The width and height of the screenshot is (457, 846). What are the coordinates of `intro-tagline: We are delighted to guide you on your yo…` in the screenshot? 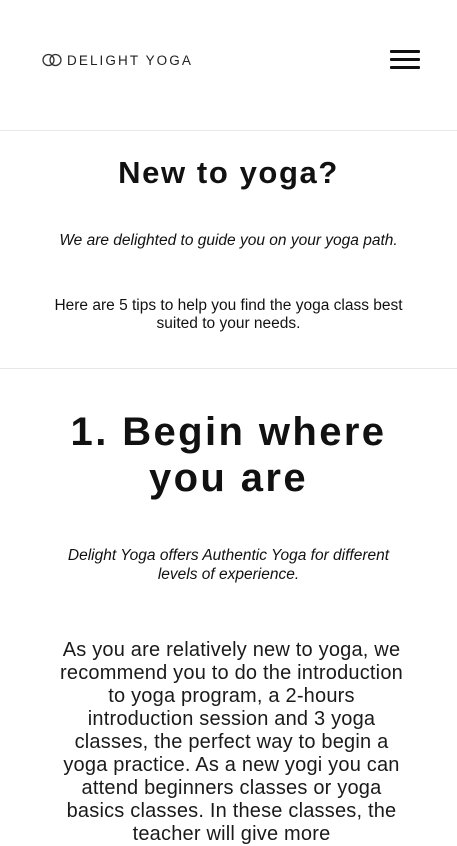 It's located at (228, 240).